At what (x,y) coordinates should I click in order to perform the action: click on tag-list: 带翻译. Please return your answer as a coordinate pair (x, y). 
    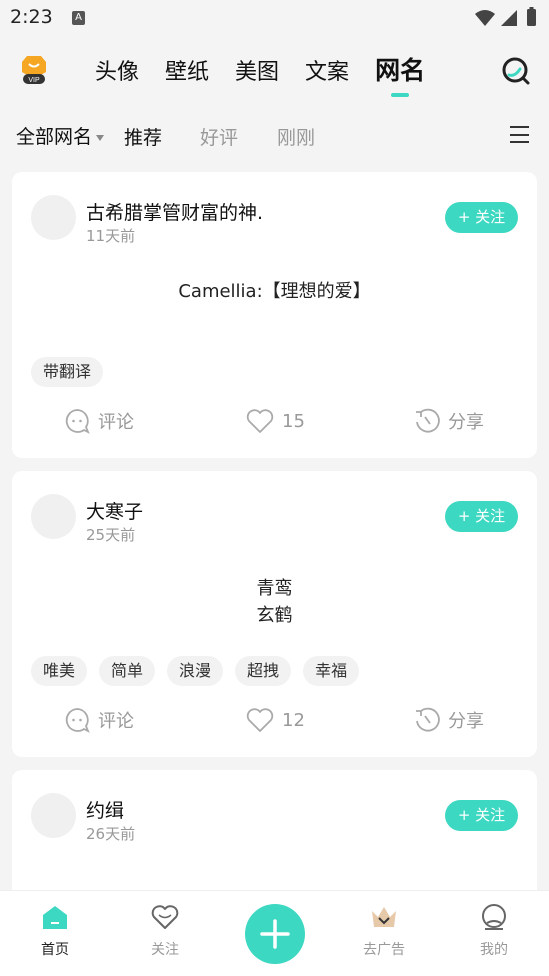
    Looking at the image, I should click on (73, 372).